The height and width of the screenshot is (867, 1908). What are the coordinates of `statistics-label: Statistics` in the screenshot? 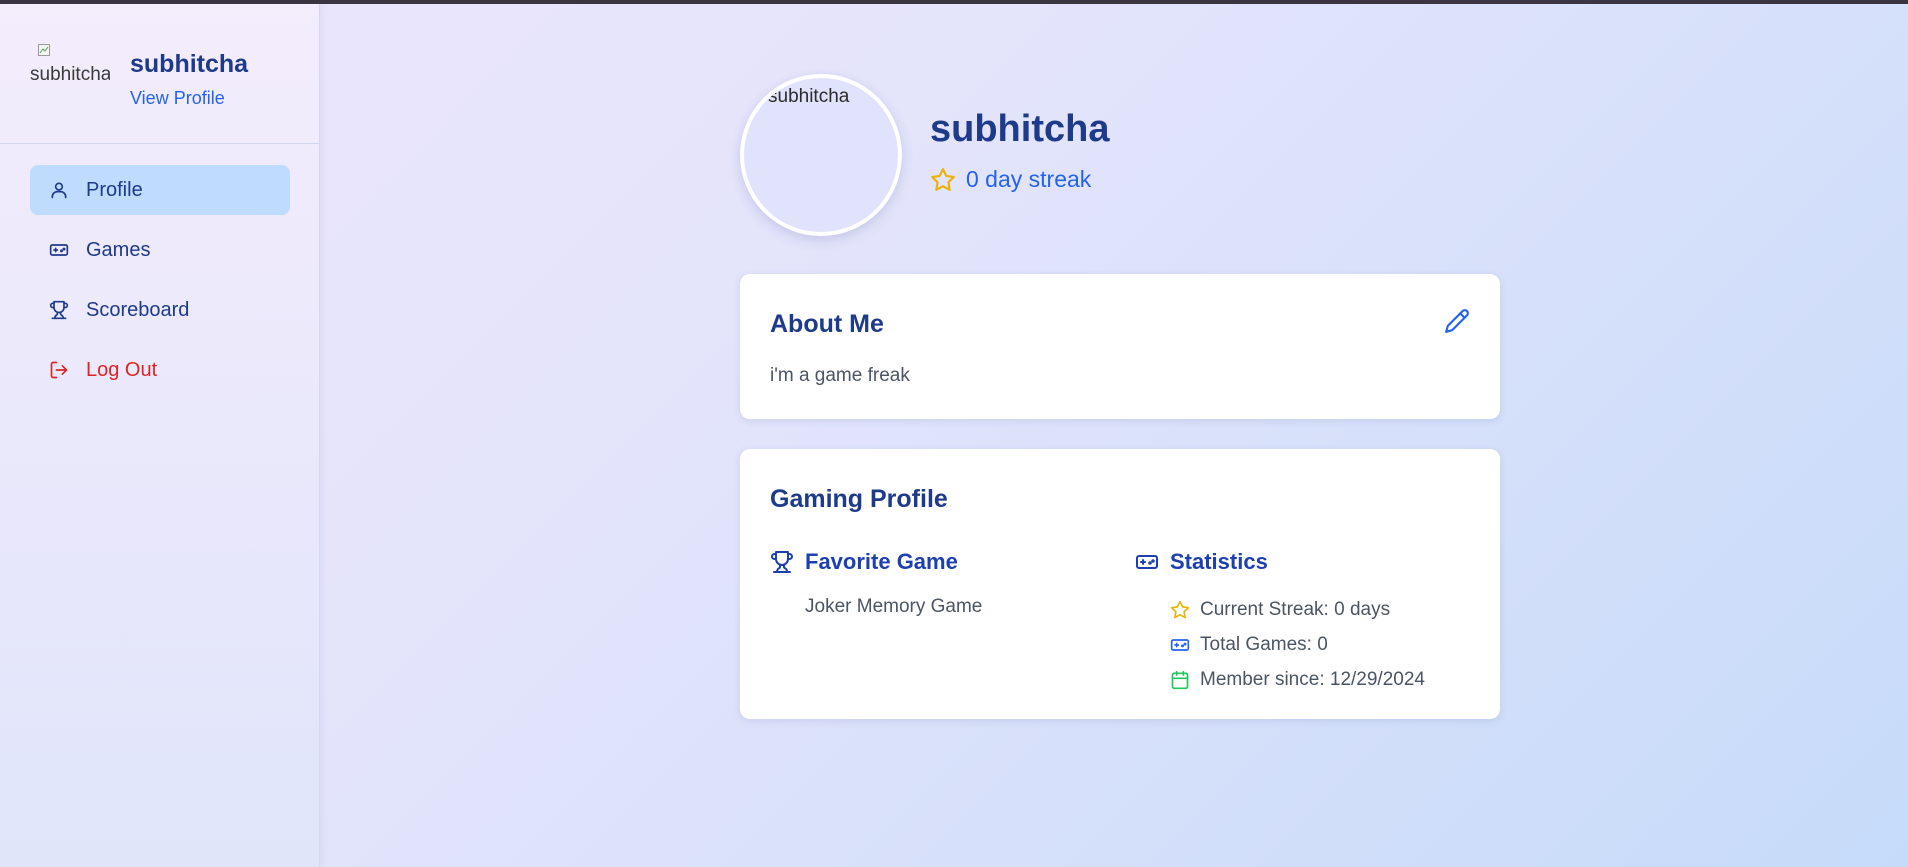 It's located at (1219, 561).